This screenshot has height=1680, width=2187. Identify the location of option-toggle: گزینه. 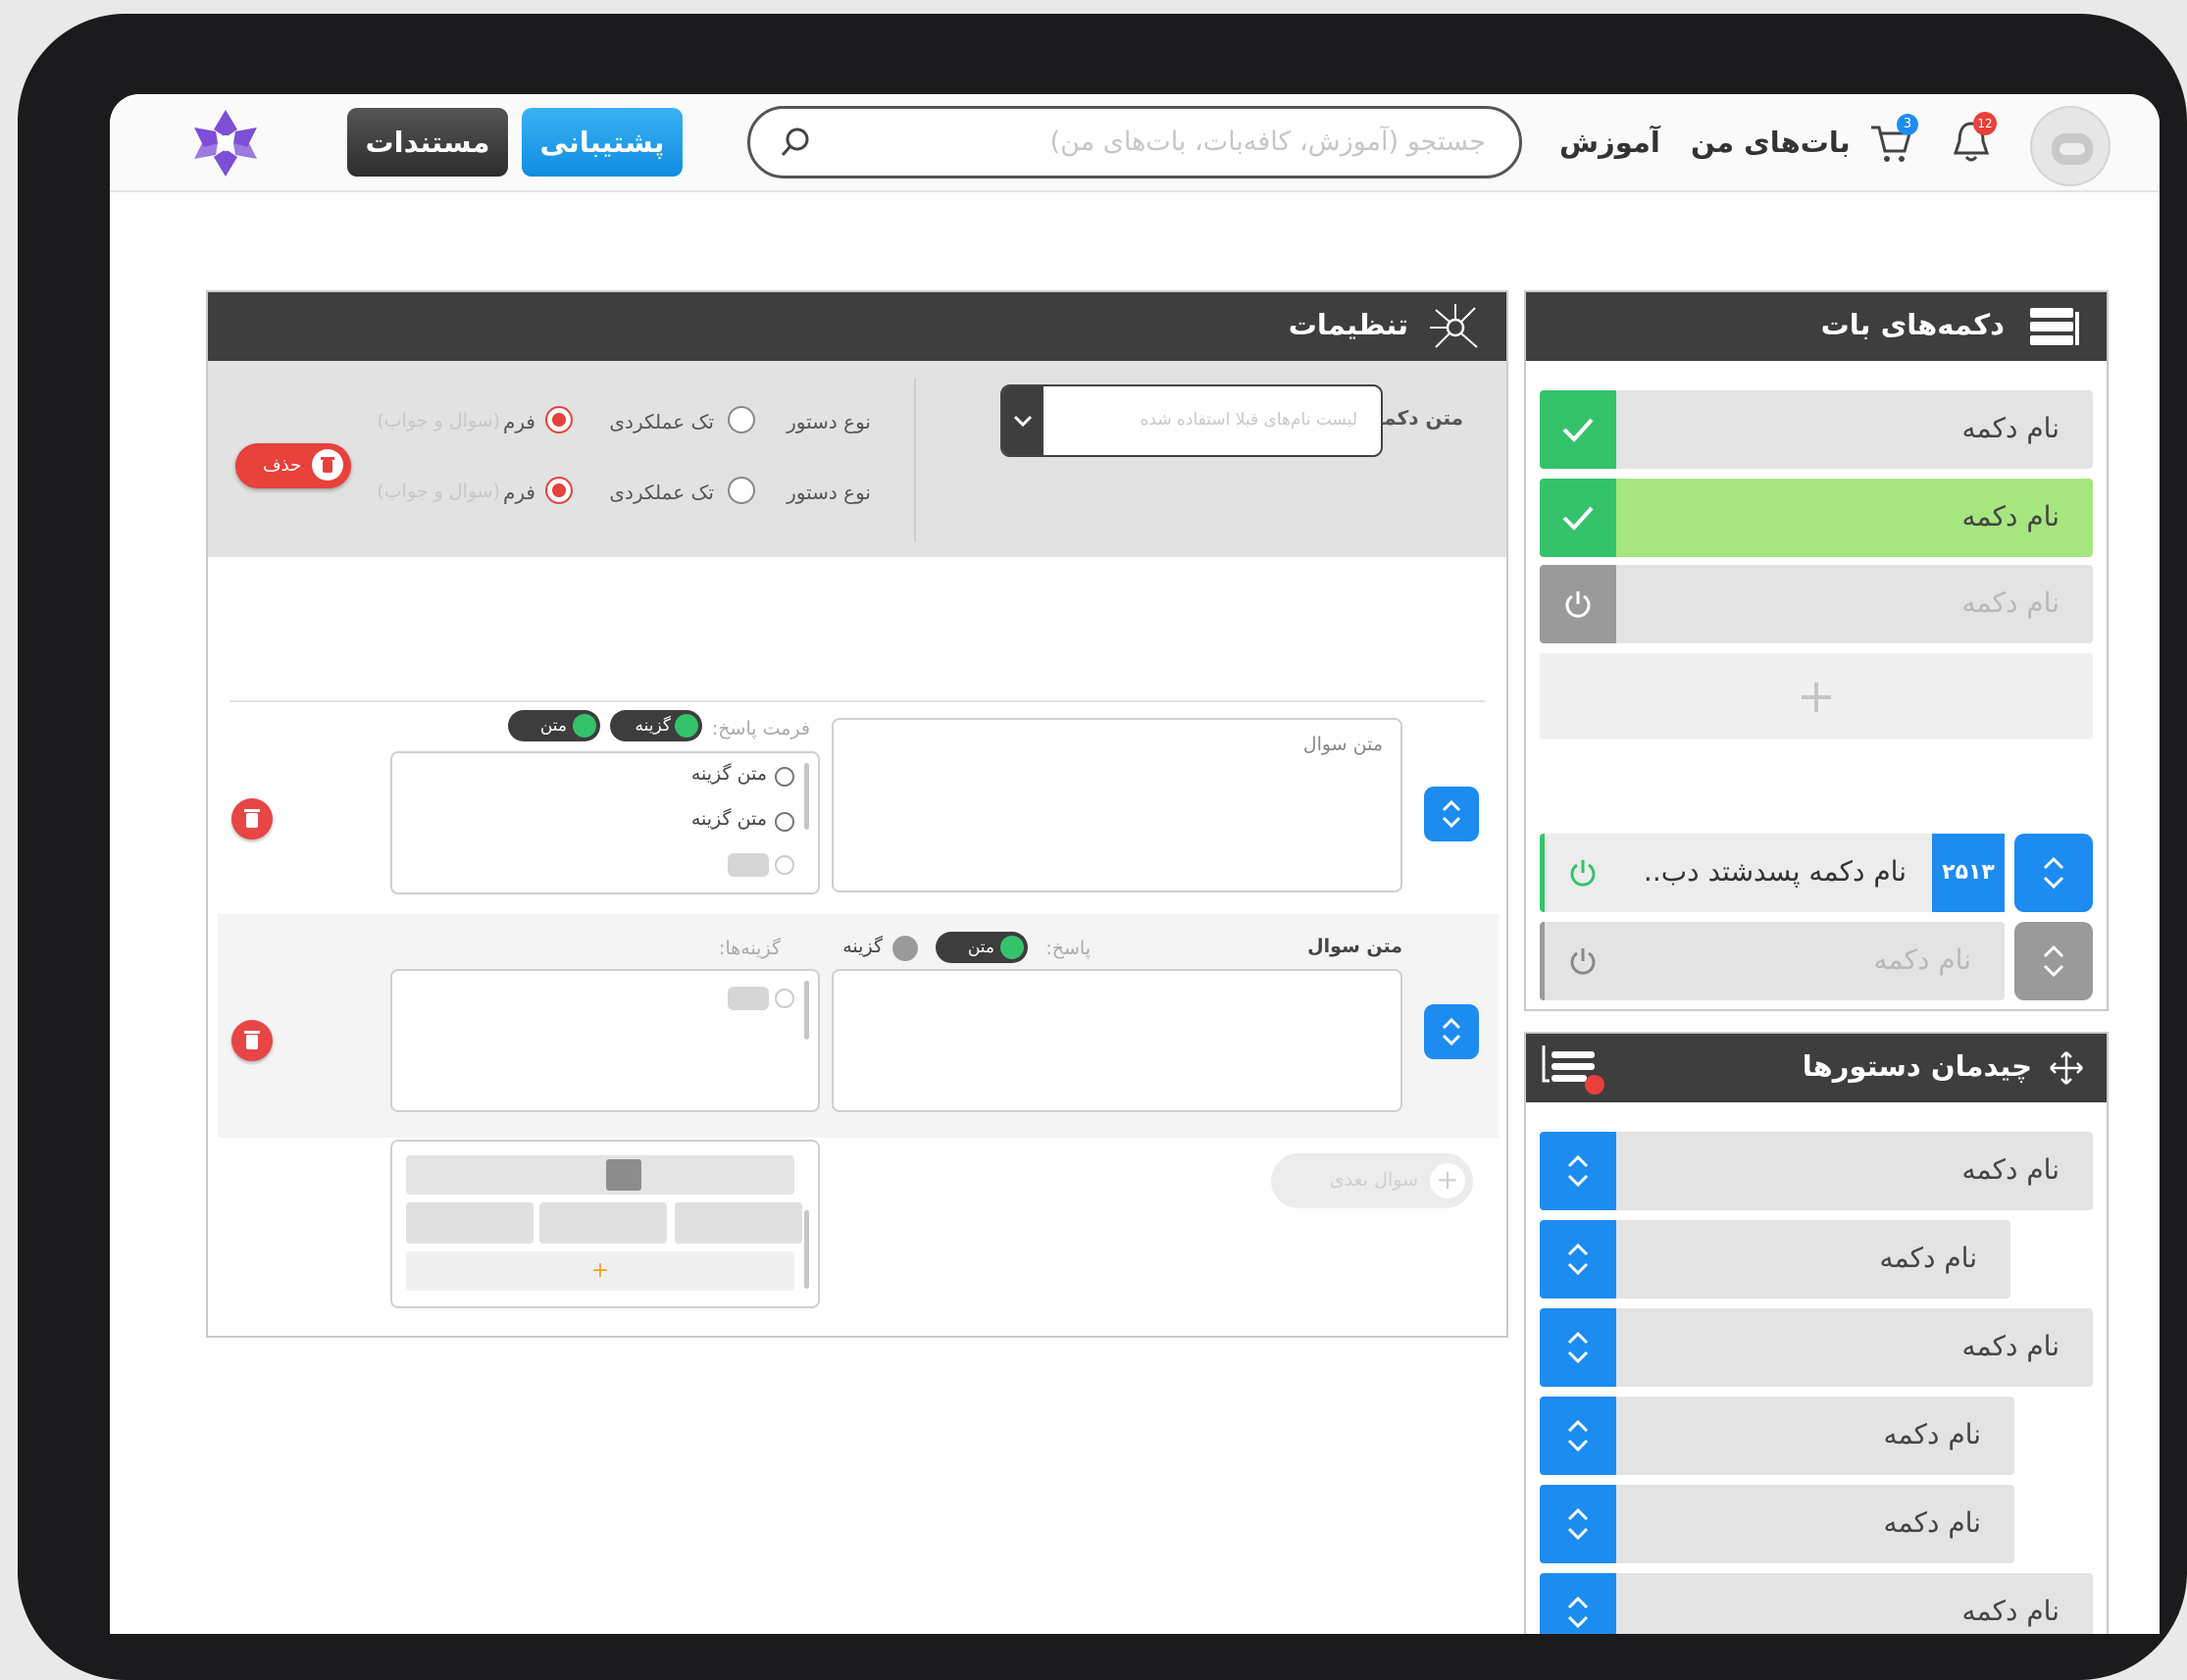
(656, 725).